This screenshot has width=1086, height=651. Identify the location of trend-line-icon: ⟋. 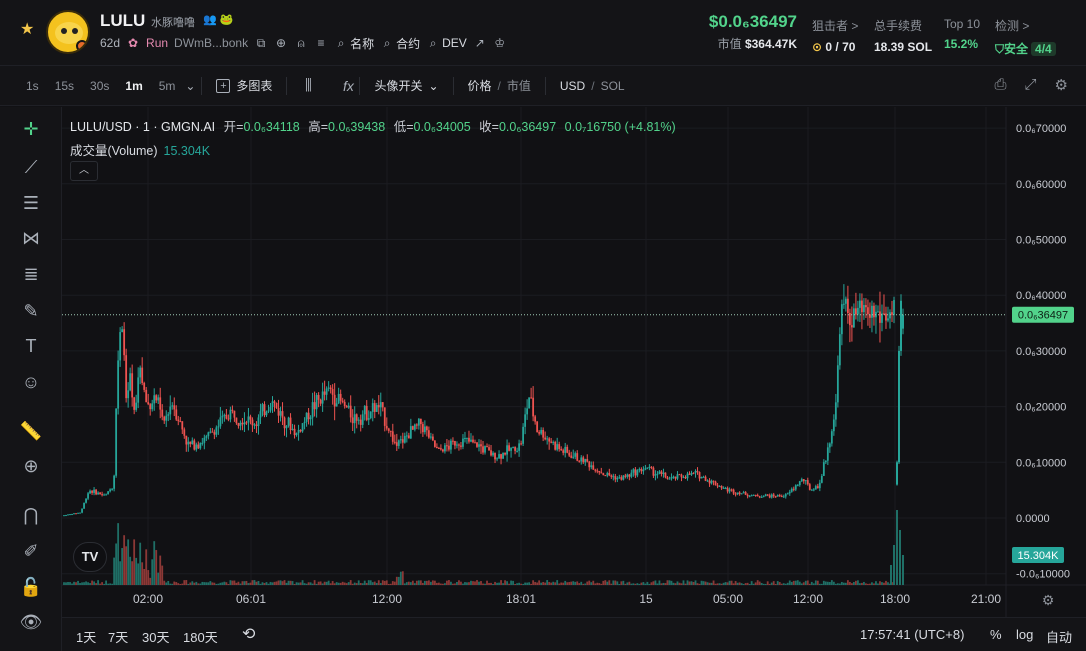
(31, 167).